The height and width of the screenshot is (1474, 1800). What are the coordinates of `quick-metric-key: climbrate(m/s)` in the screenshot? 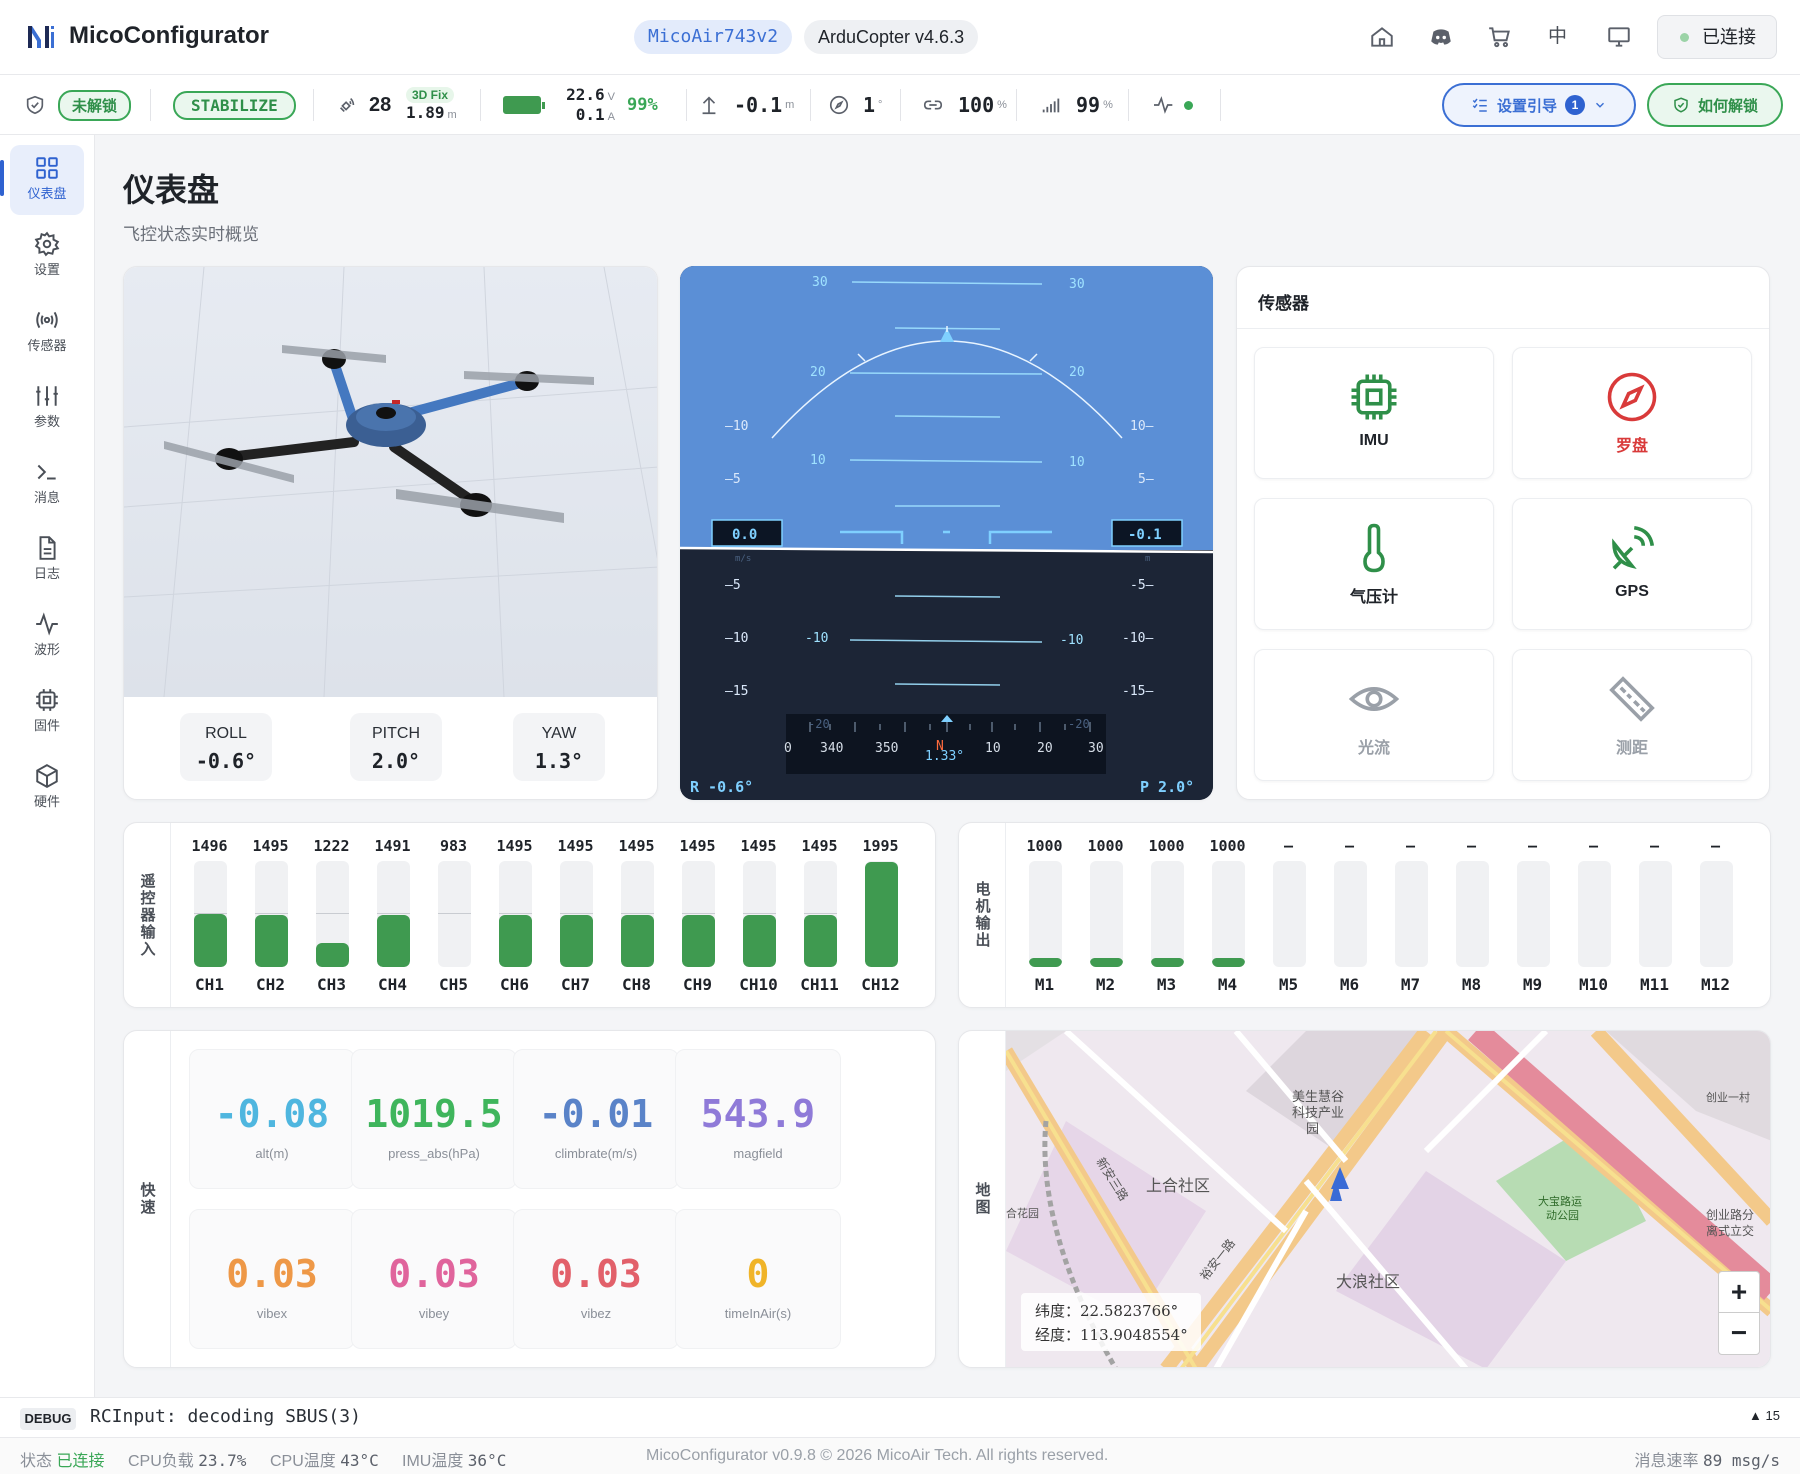 It's located at (596, 1153).